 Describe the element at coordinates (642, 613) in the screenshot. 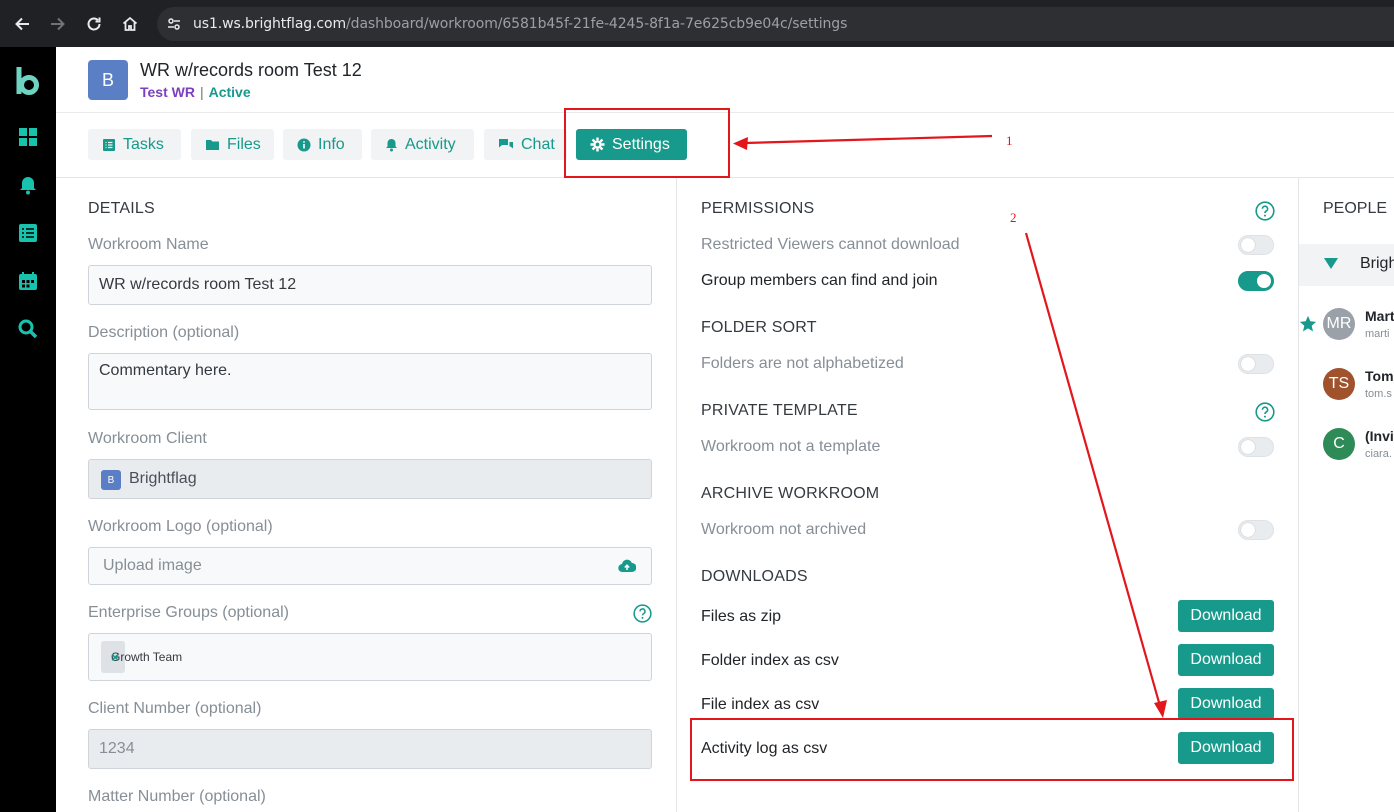

I see `enterprise-groups-help-icon` at that location.